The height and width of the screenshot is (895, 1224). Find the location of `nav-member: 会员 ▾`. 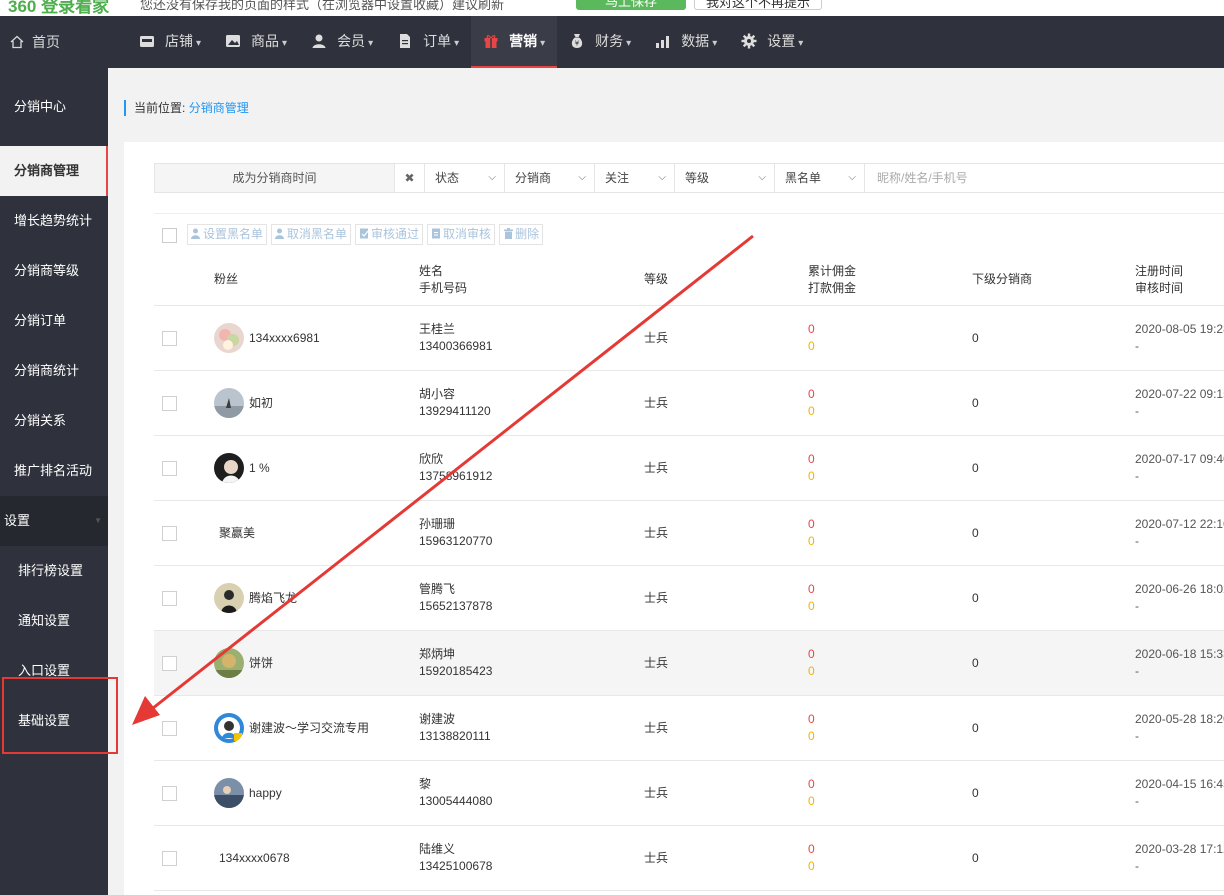

nav-member: 会员 ▾ is located at coordinates (342, 42).